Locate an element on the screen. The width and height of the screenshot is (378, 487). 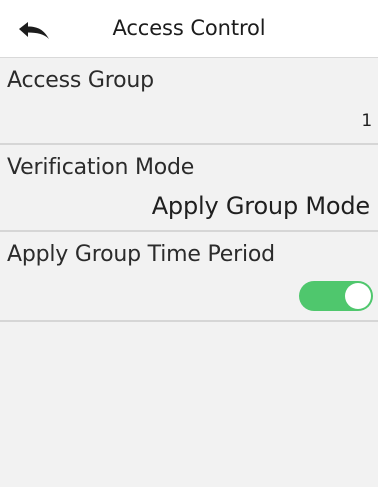
verification-mode-value: Apply Group Mode is located at coordinates (260, 206).